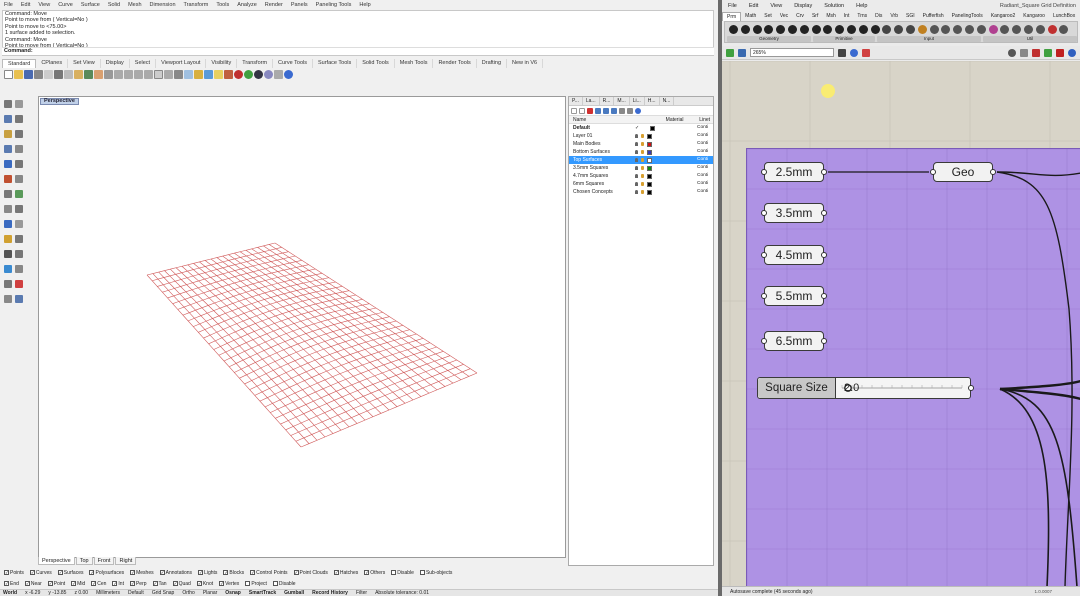  I want to click on ribbon-brep-icon, so click(840, 29).